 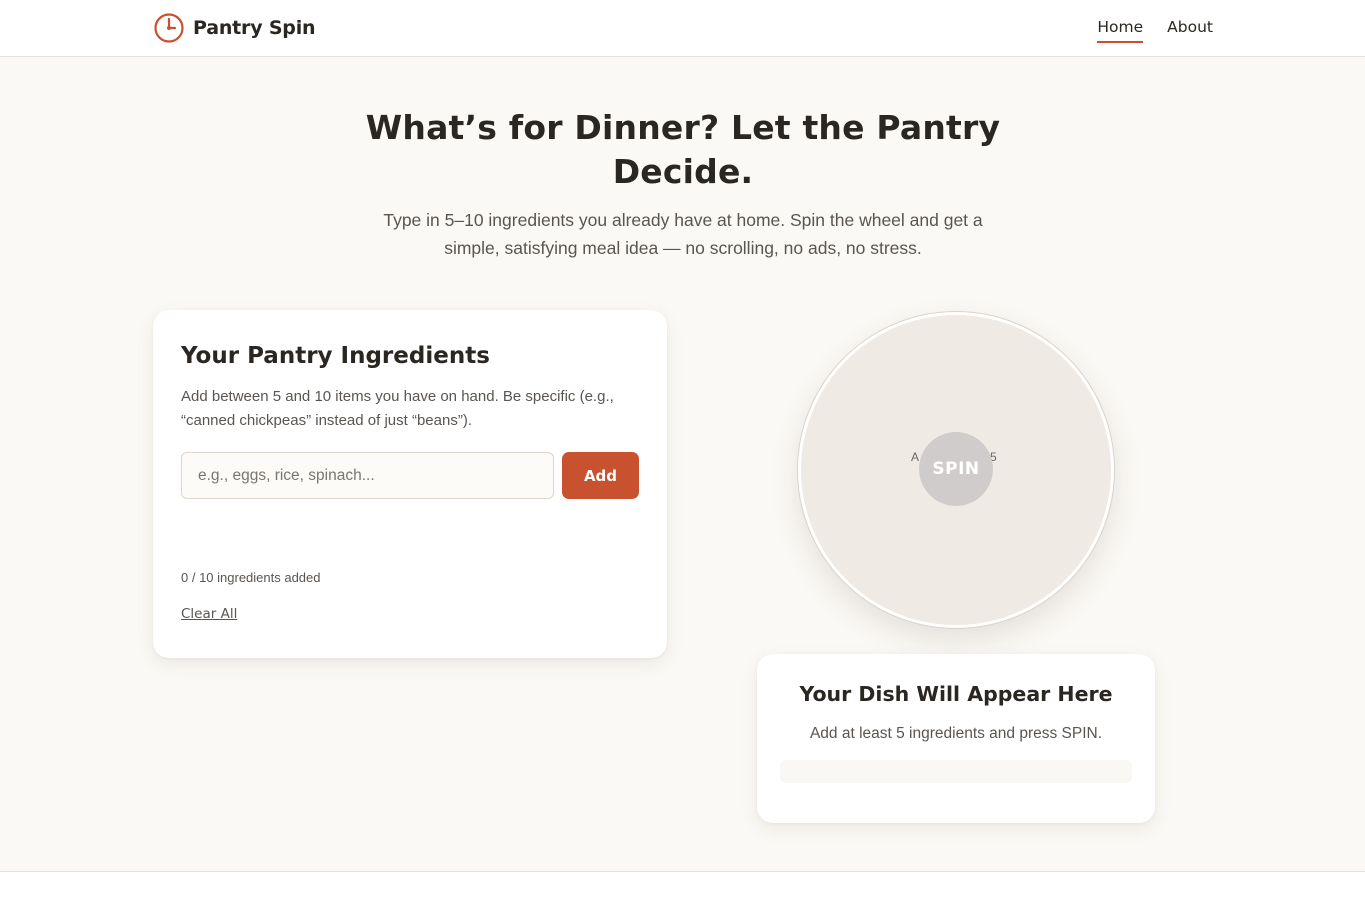 I want to click on pantry-title: Your Pantry Ingredients, so click(x=335, y=356).